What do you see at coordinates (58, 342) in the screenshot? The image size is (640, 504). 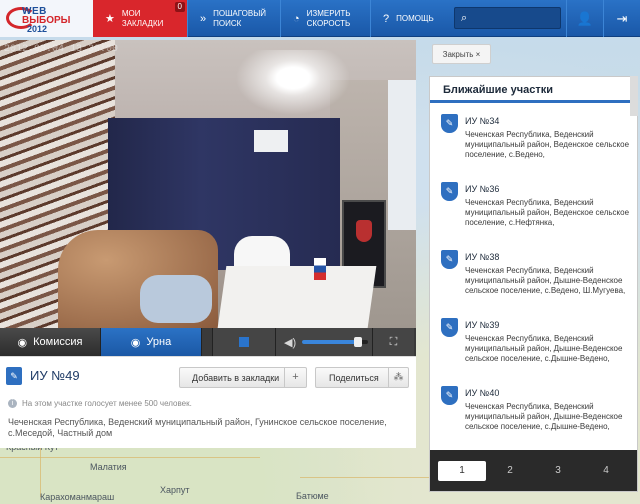 I see `camera-label: Комиссия` at bounding box center [58, 342].